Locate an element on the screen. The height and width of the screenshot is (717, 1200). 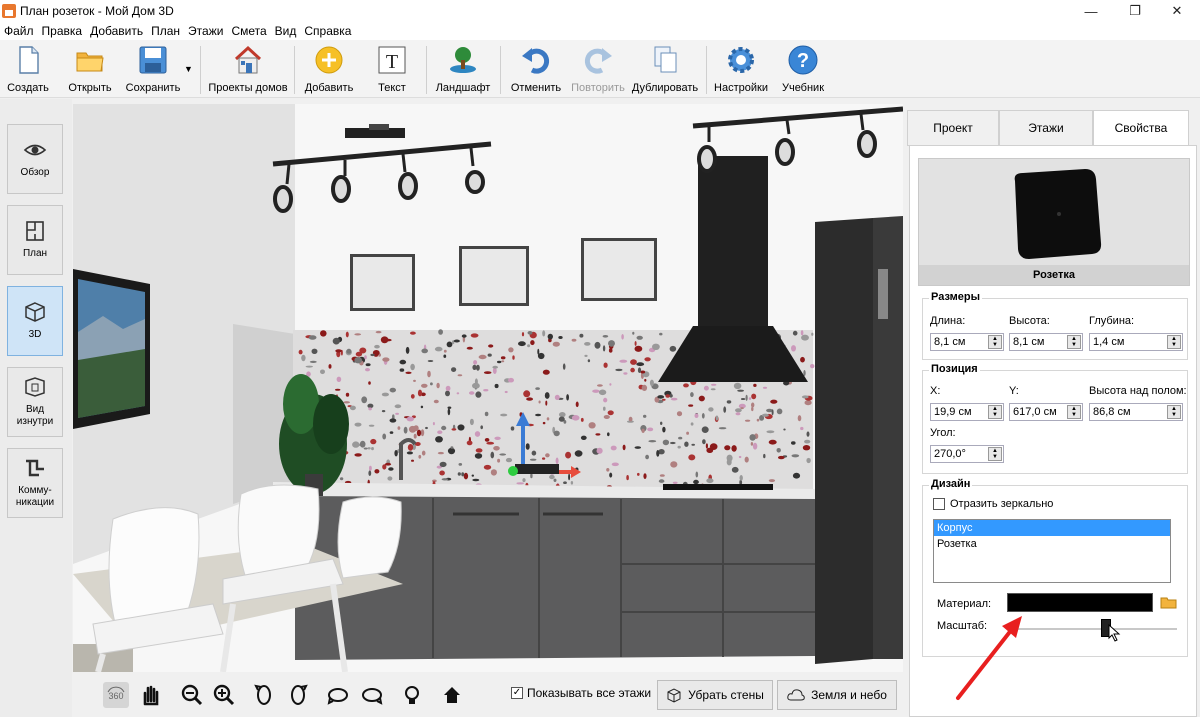
remove-walls-button: Убрать стены is located at coordinates (715, 695).